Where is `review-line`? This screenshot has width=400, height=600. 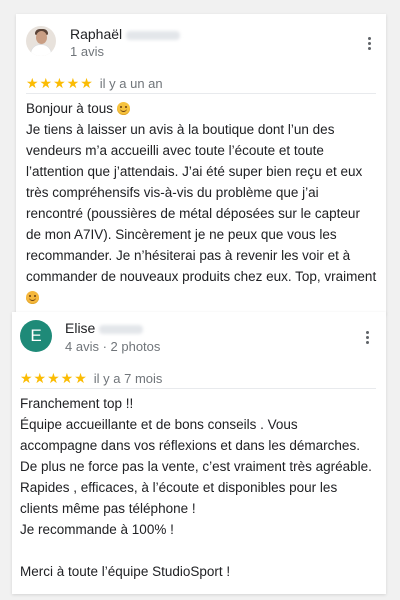 review-line is located at coordinates (198, 550).